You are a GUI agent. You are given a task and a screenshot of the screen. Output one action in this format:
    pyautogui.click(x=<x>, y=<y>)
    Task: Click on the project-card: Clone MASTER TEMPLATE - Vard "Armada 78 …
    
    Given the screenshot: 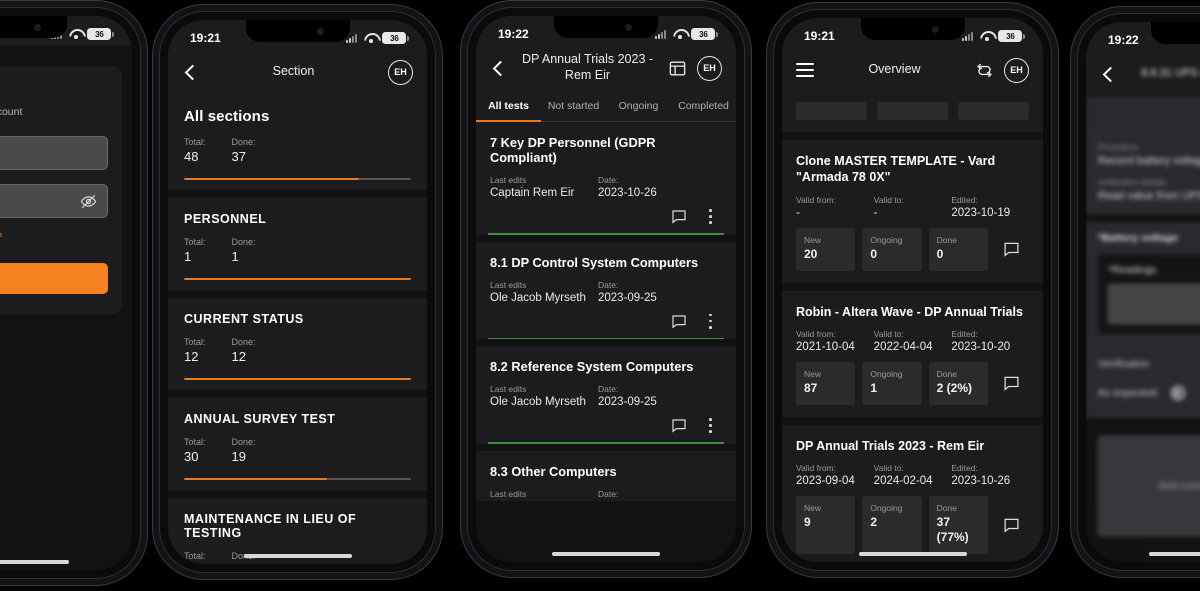 What is the action you would take?
    pyautogui.click(x=912, y=211)
    